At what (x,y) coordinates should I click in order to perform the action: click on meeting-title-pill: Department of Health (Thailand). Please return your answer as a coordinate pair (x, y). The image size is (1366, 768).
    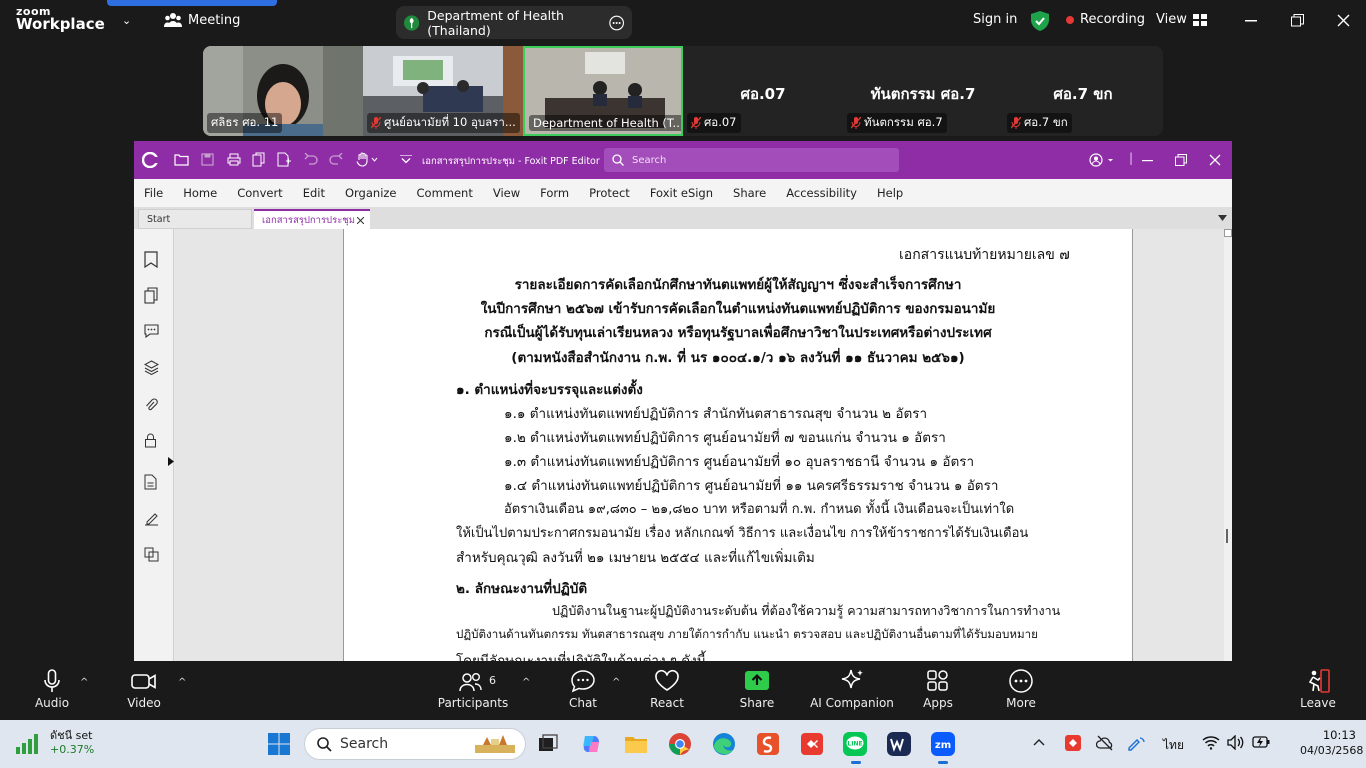
    Looking at the image, I should click on (514, 22).